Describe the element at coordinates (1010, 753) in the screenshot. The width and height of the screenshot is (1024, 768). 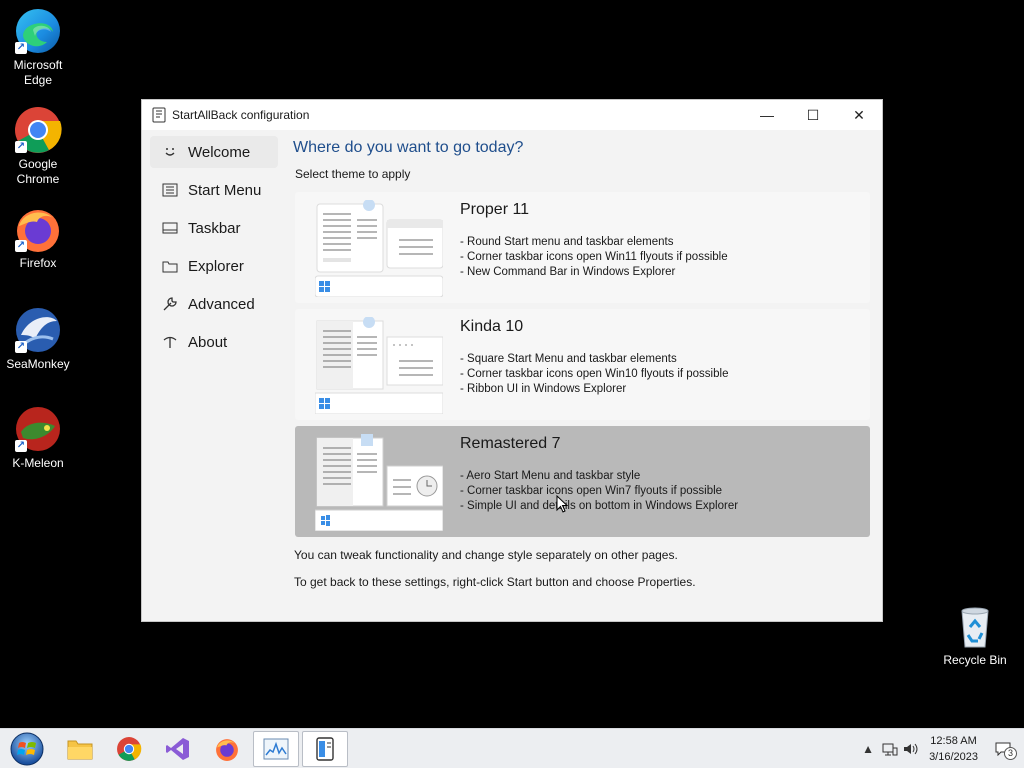
I see `notification-count-badge: 3` at that location.